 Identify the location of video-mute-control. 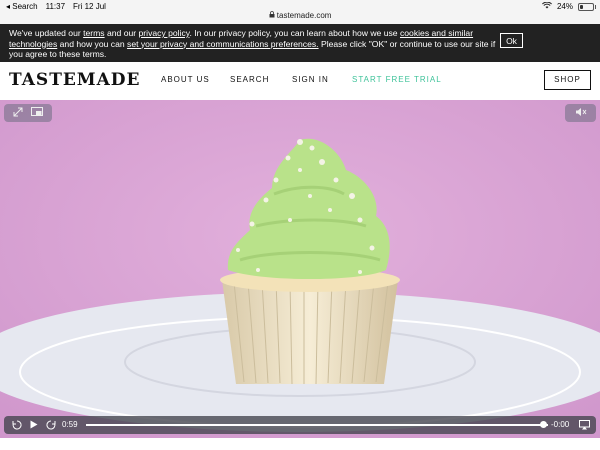
(580, 113).